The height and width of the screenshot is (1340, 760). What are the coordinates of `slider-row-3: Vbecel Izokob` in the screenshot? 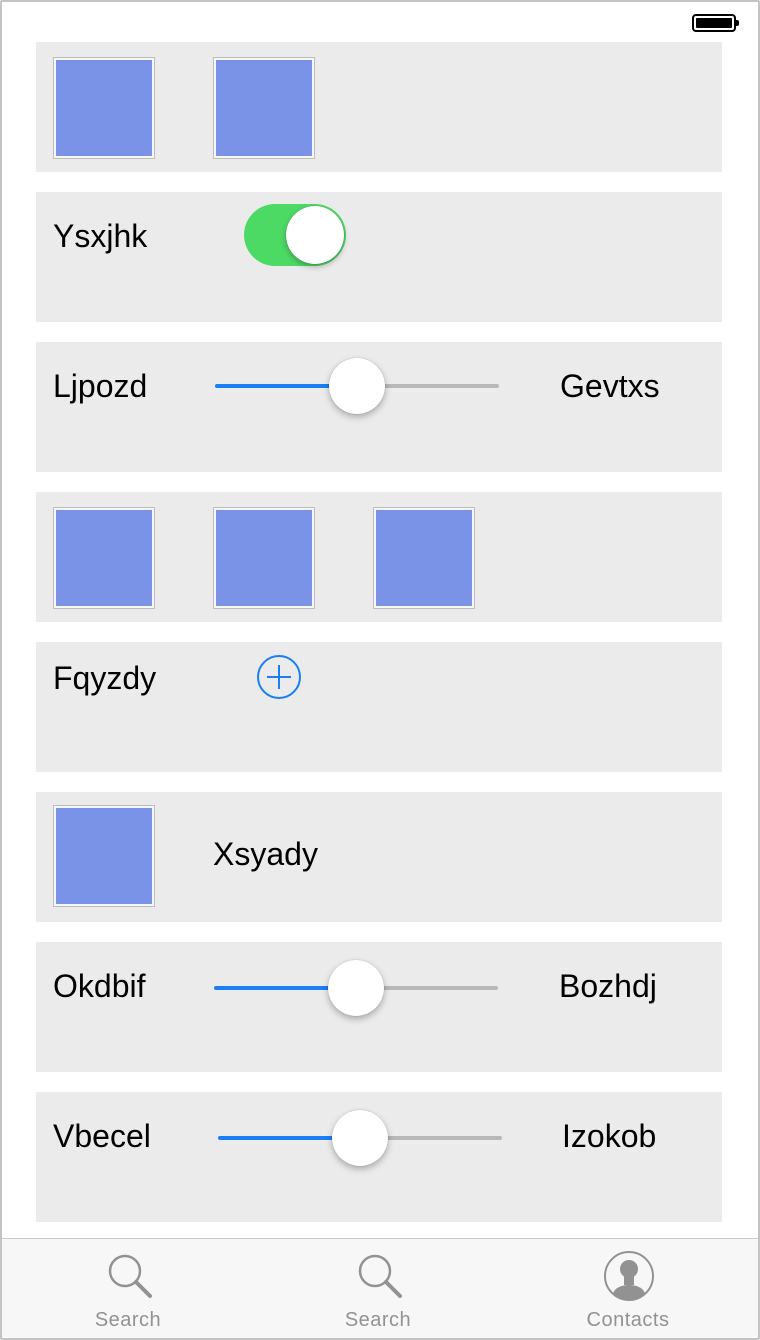 It's located at (379, 1157).